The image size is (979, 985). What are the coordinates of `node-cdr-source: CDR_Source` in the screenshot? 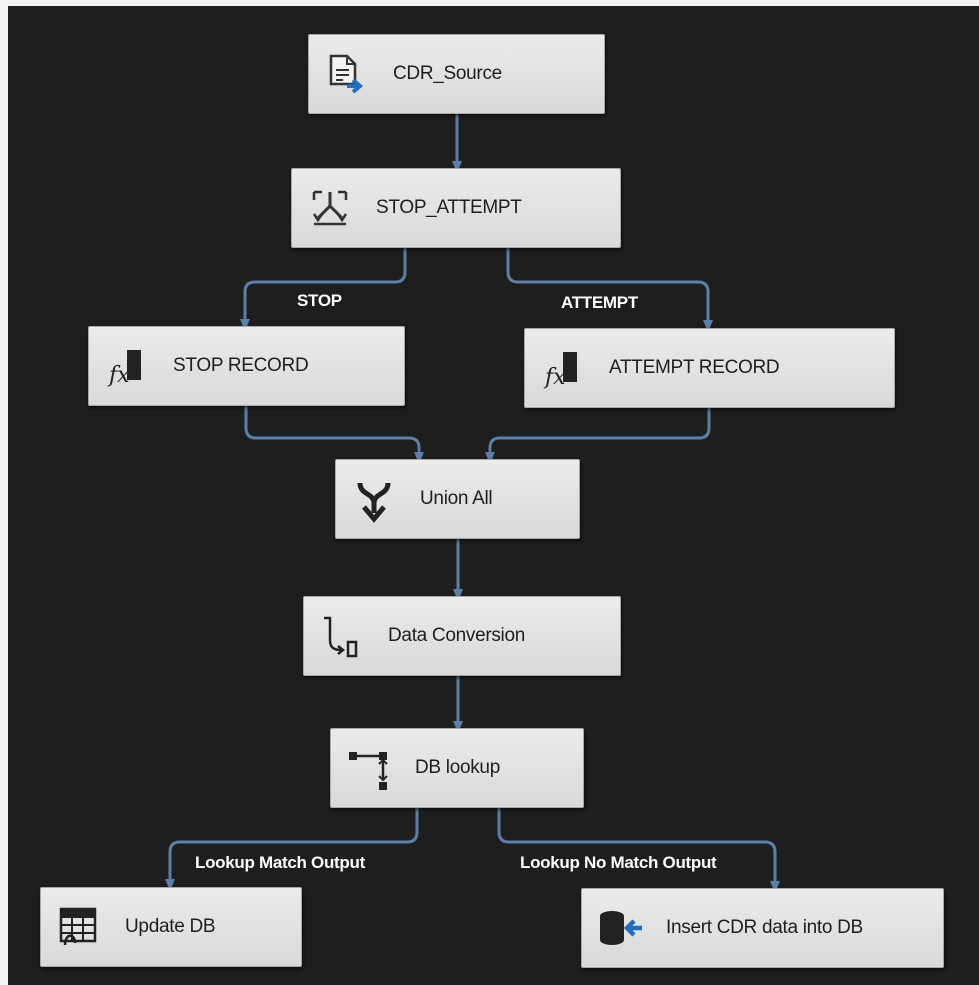 It's located at (456, 74).